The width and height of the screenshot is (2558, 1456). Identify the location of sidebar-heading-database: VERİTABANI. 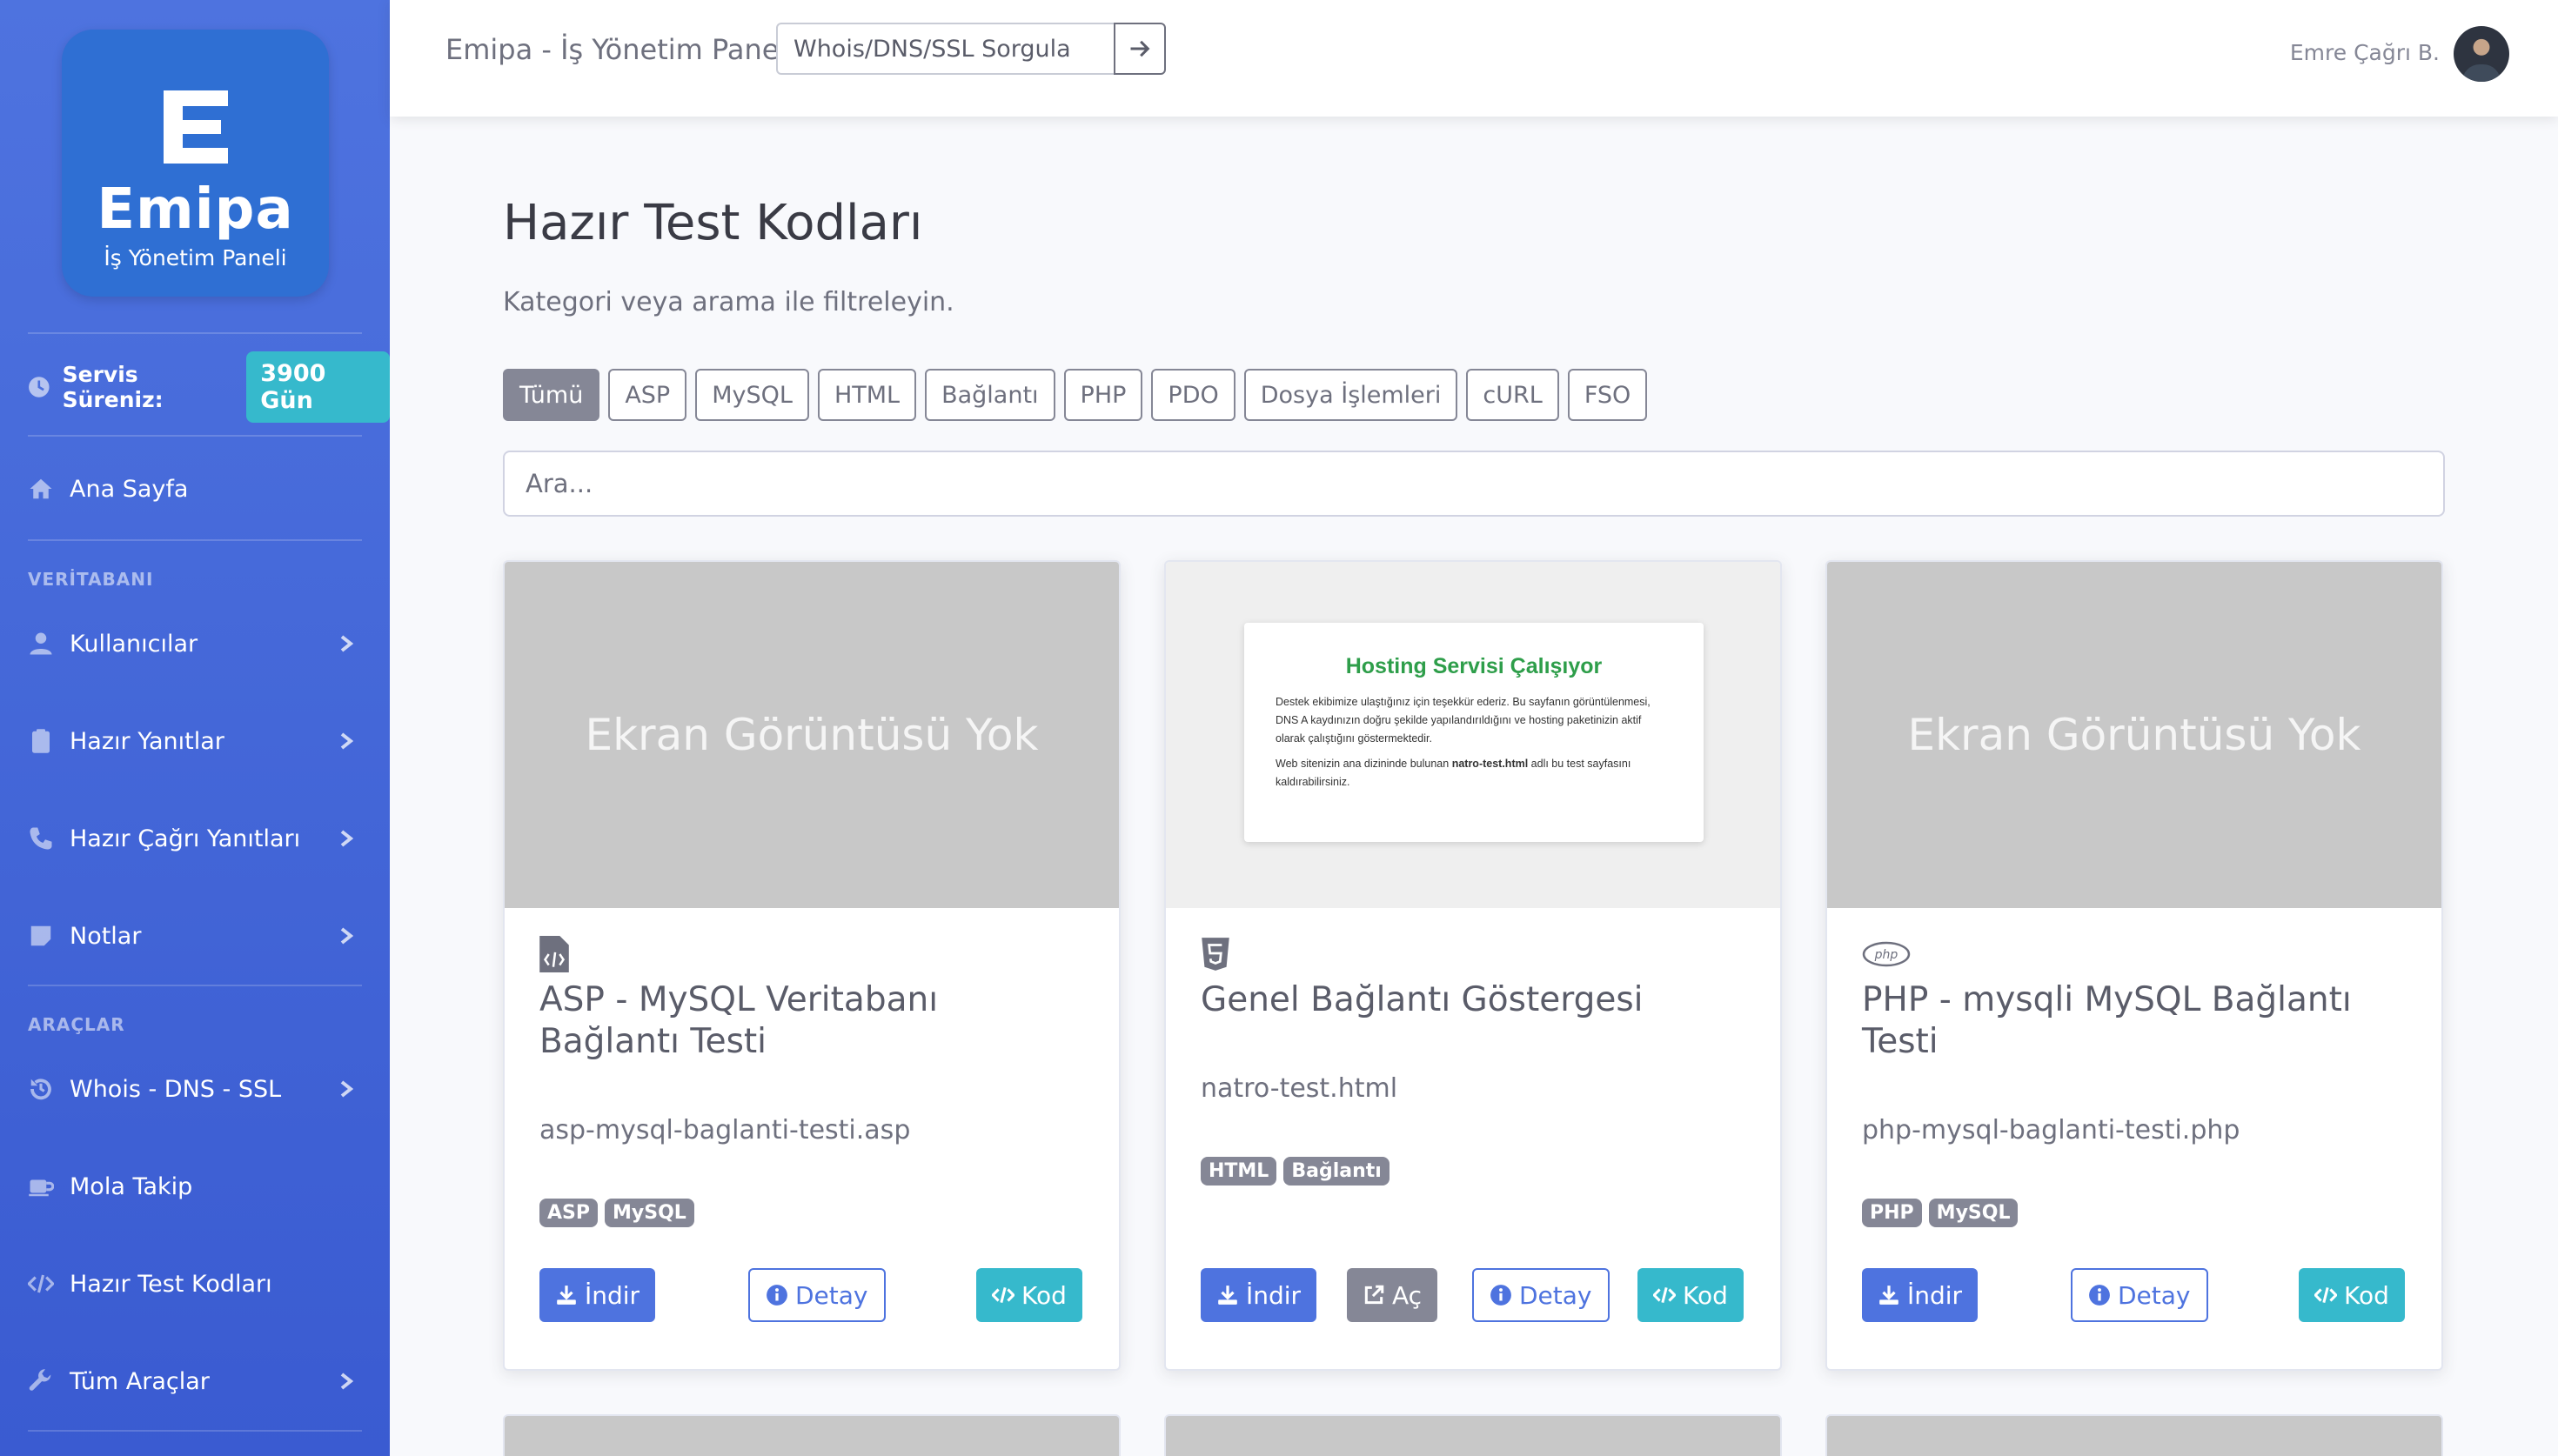
(91, 579).